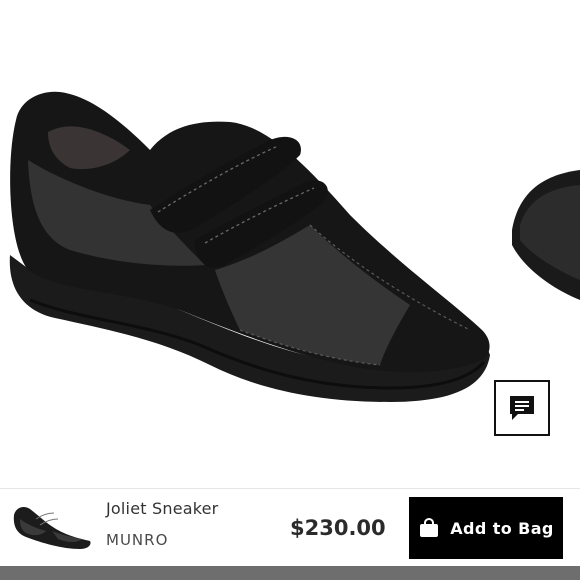 This screenshot has width=580, height=580. I want to click on purchase-bar: Joliet Sneaker MUNRO $230.00 Add to Bag, so click(290, 527).